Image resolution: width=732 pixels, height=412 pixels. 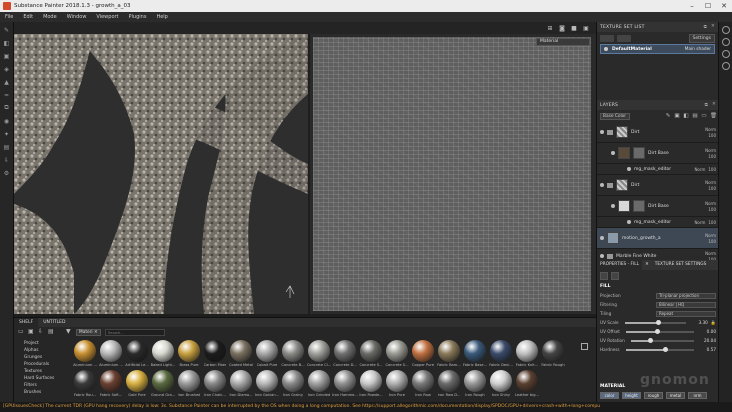 I want to click on filtering-dropdown: Bilinear | HQ, so click(x=686, y=304).